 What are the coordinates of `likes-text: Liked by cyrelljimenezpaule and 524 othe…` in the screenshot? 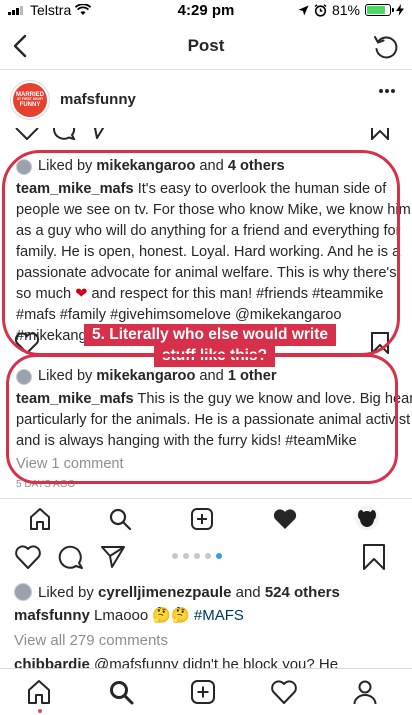 It's located at (189, 592).